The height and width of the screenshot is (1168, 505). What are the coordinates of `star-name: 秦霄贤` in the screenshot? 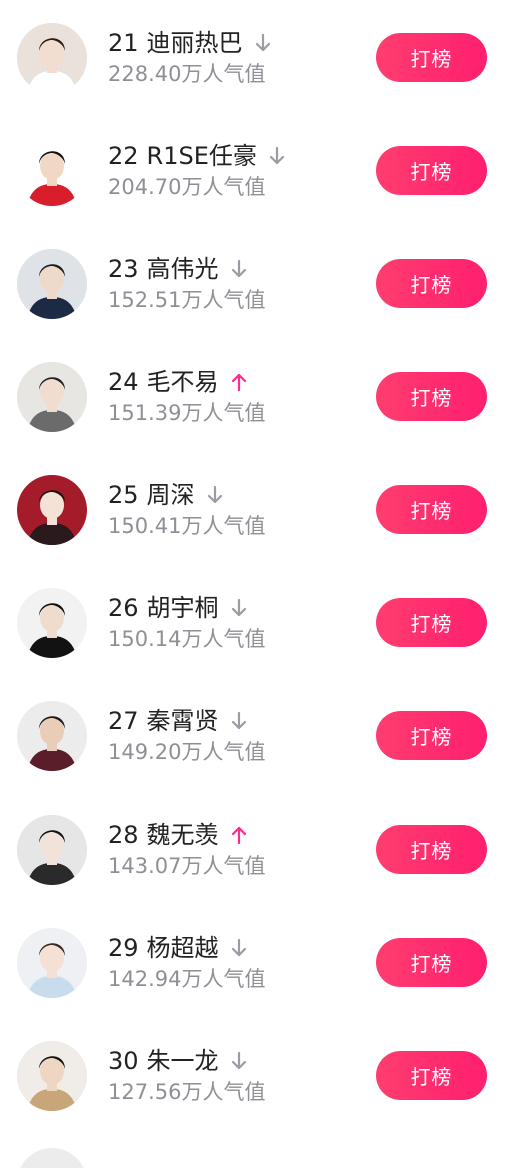 It's located at (183, 721).